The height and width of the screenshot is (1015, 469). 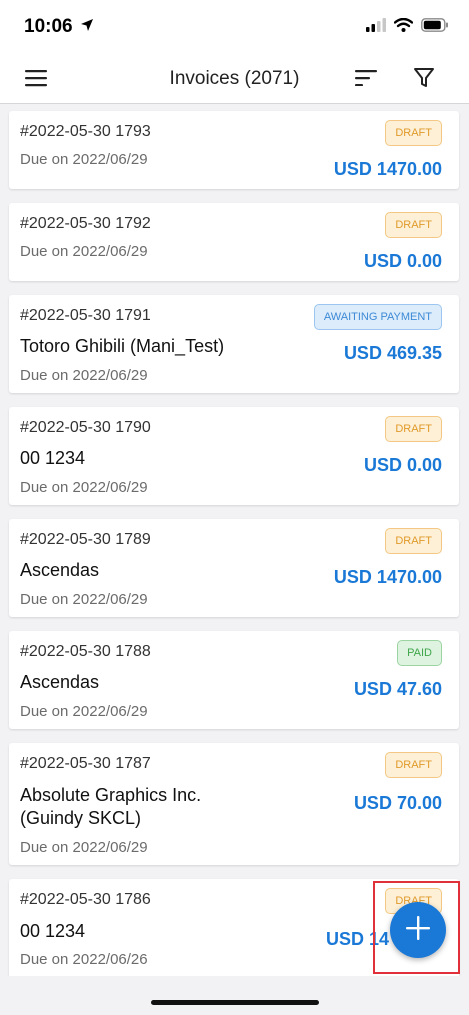 I want to click on highlight-box, so click(x=416, y=927).